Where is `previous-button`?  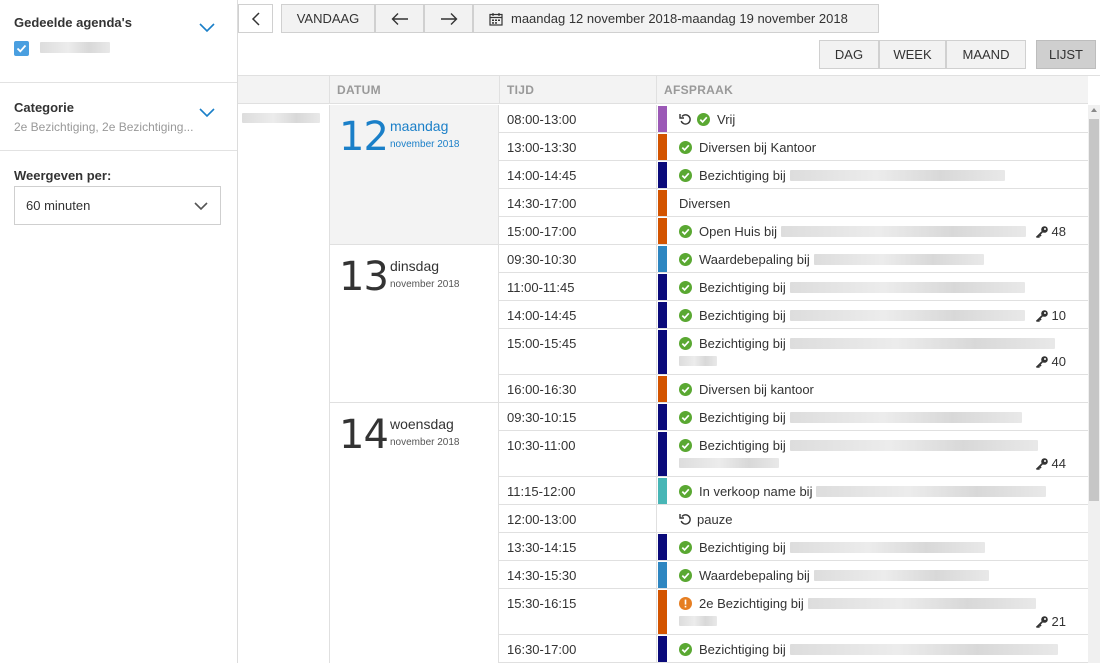 previous-button is located at coordinates (399, 18).